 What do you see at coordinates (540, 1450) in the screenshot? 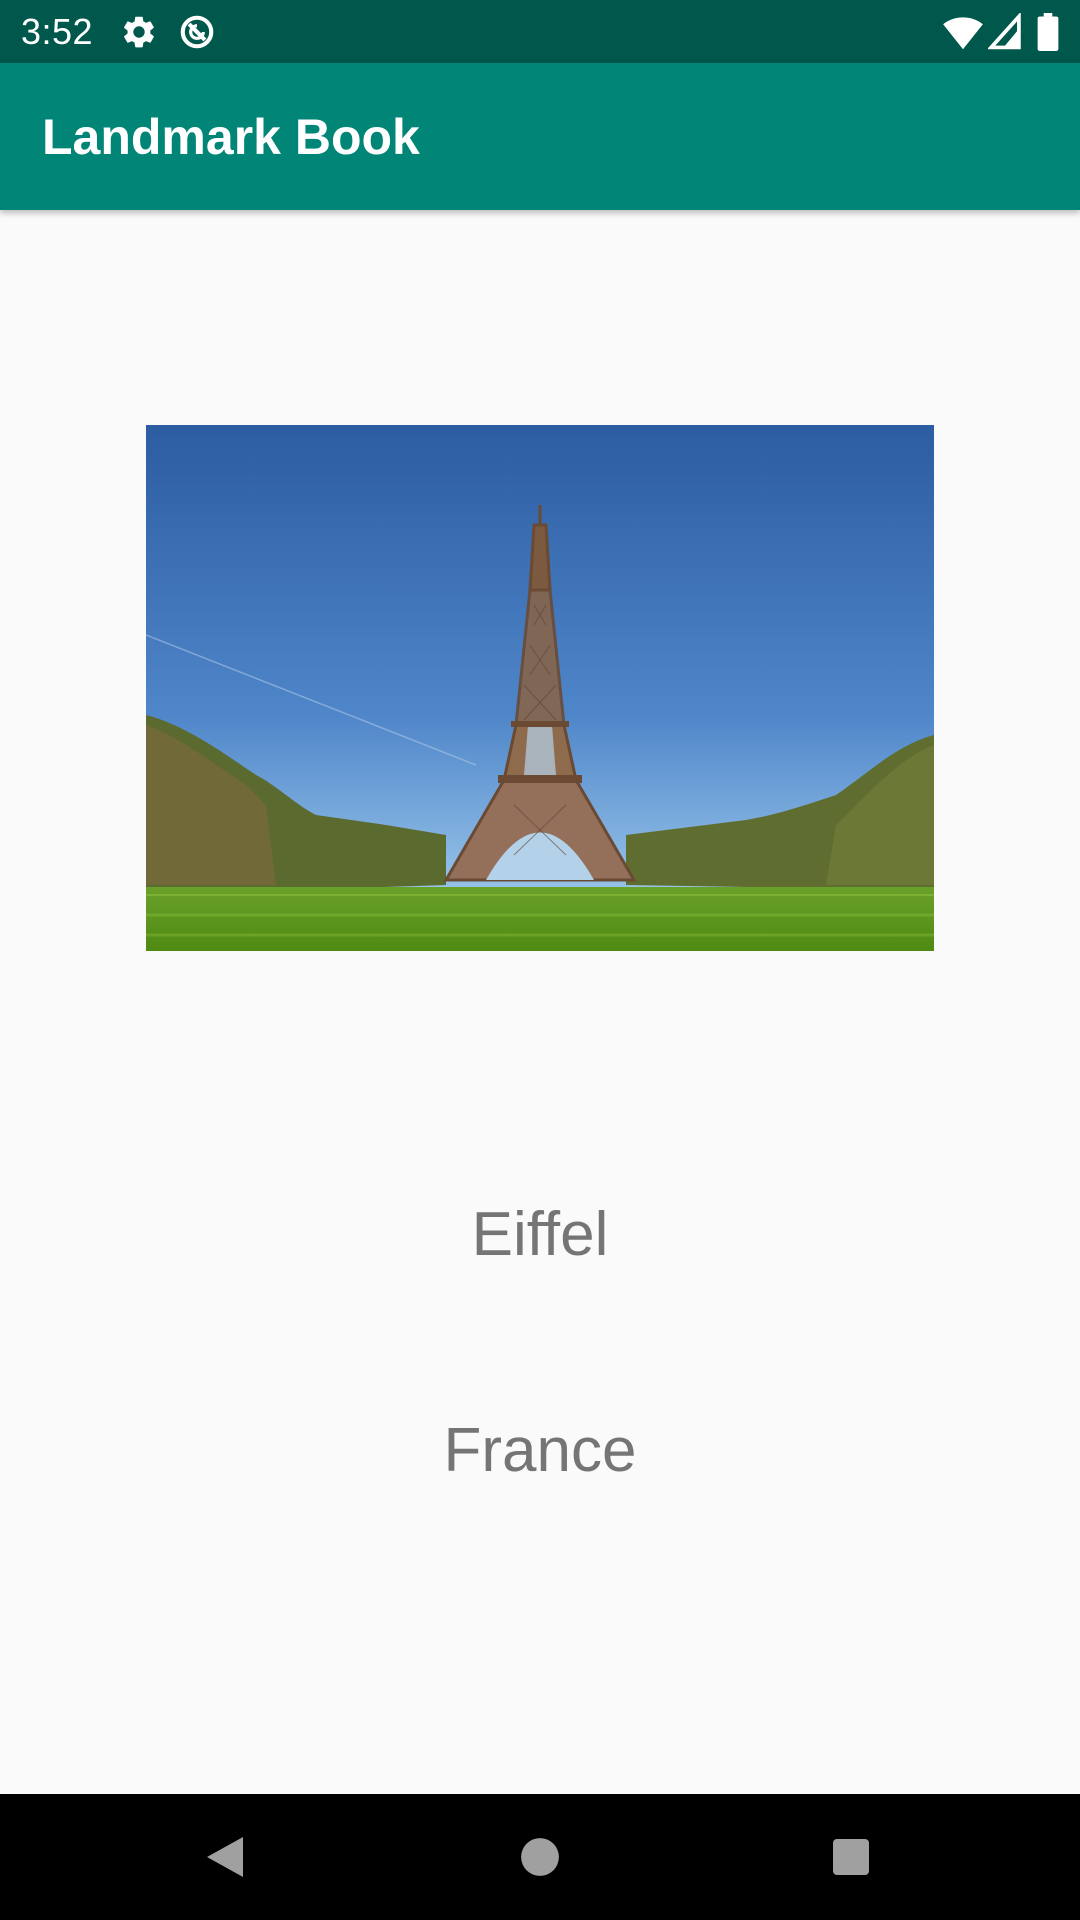
I see `landmark-country: France` at bounding box center [540, 1450].